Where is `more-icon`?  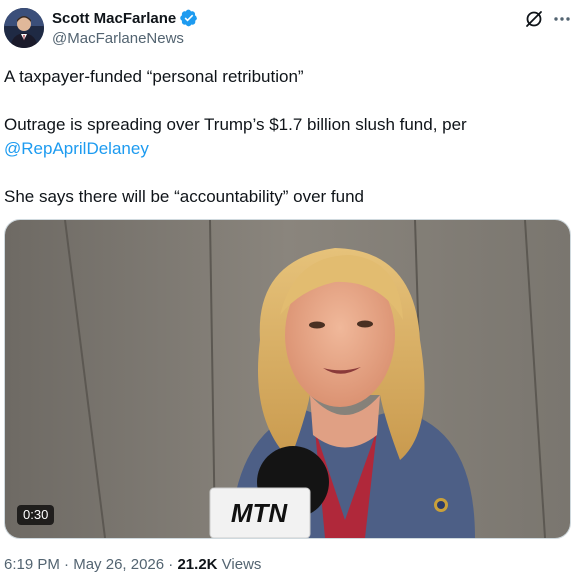
more-icon is located at coordinates (562, 19).